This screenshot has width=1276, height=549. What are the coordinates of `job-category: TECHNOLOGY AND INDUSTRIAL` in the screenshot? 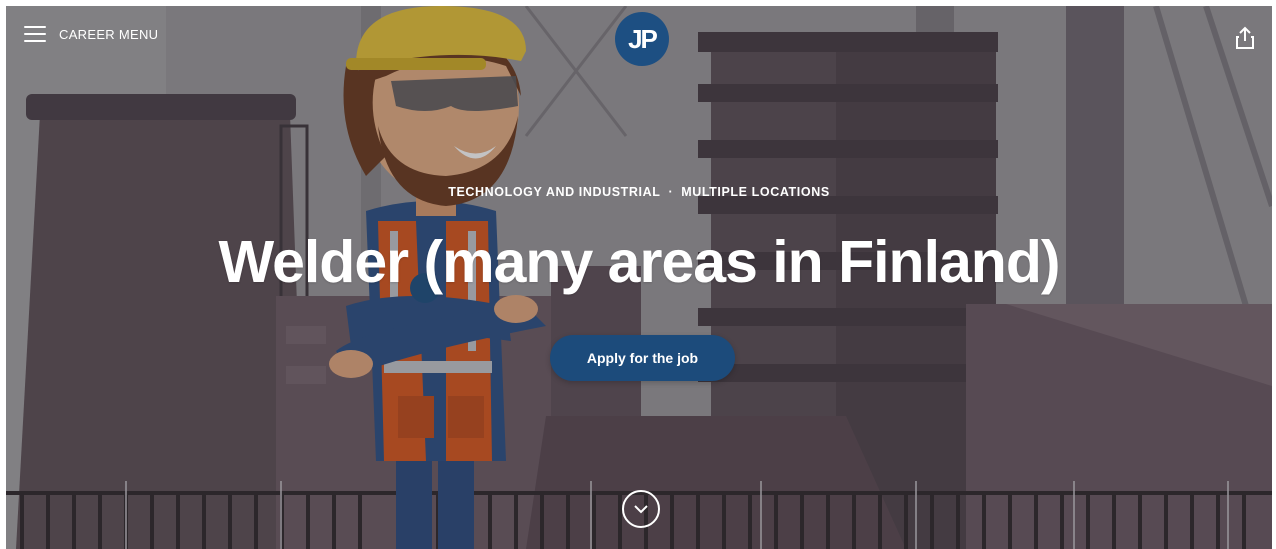 It's located at (554, 192).